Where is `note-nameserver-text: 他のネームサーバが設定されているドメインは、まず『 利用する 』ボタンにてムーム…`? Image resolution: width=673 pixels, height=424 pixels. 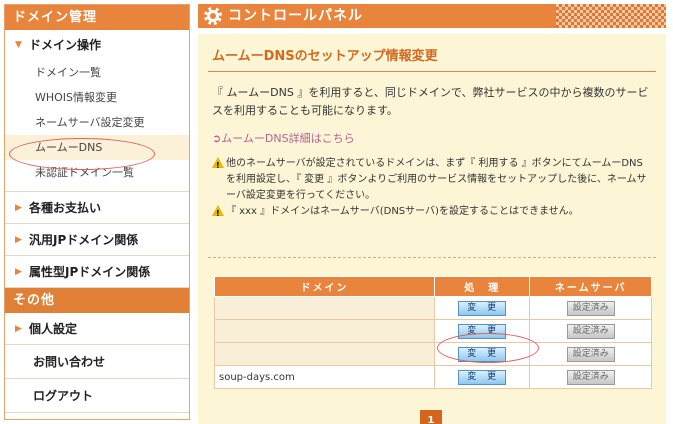
note-nameserver-text: 他のネームサーバが設定されているドメインは、まず『 利用する 』ボタンにてムーム… is located at coordinates (436, 179).